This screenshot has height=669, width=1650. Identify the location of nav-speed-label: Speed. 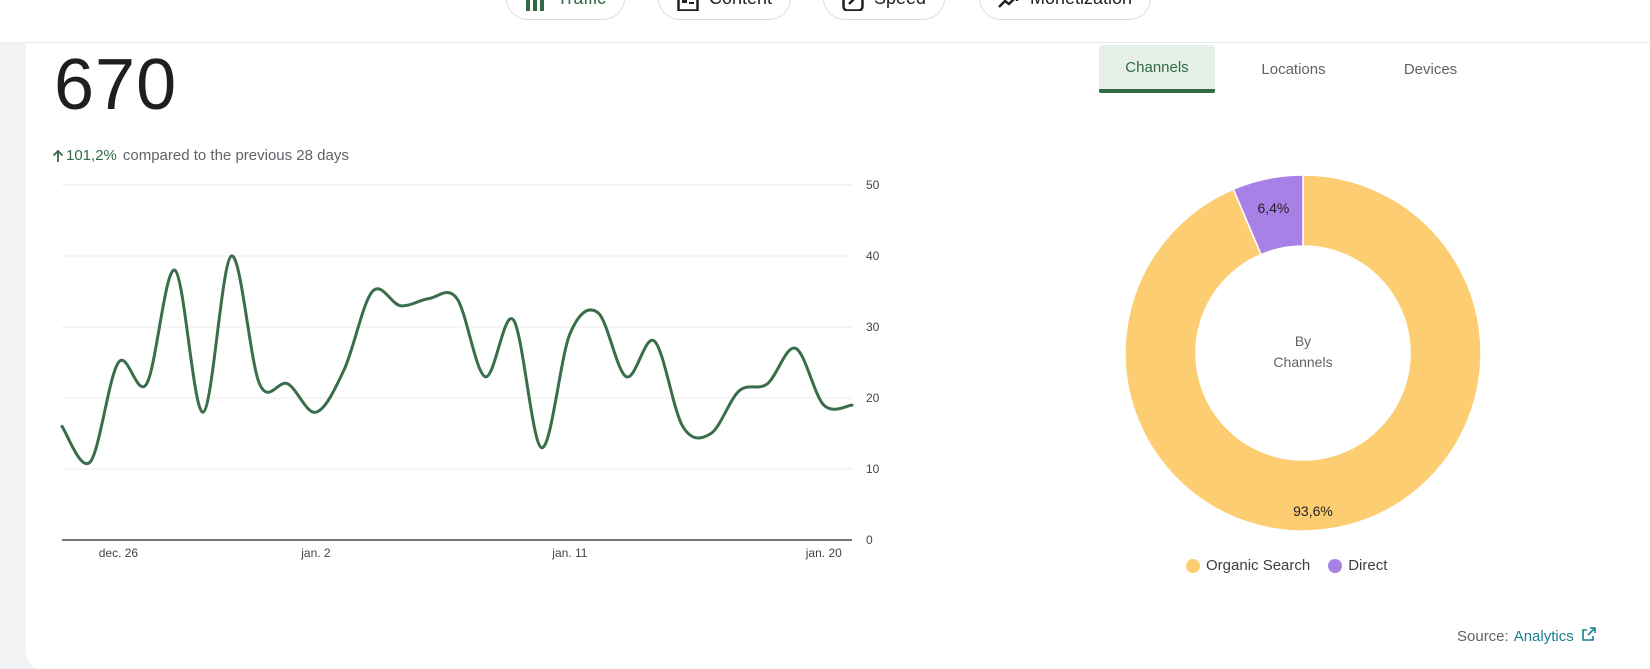
(900, 4).